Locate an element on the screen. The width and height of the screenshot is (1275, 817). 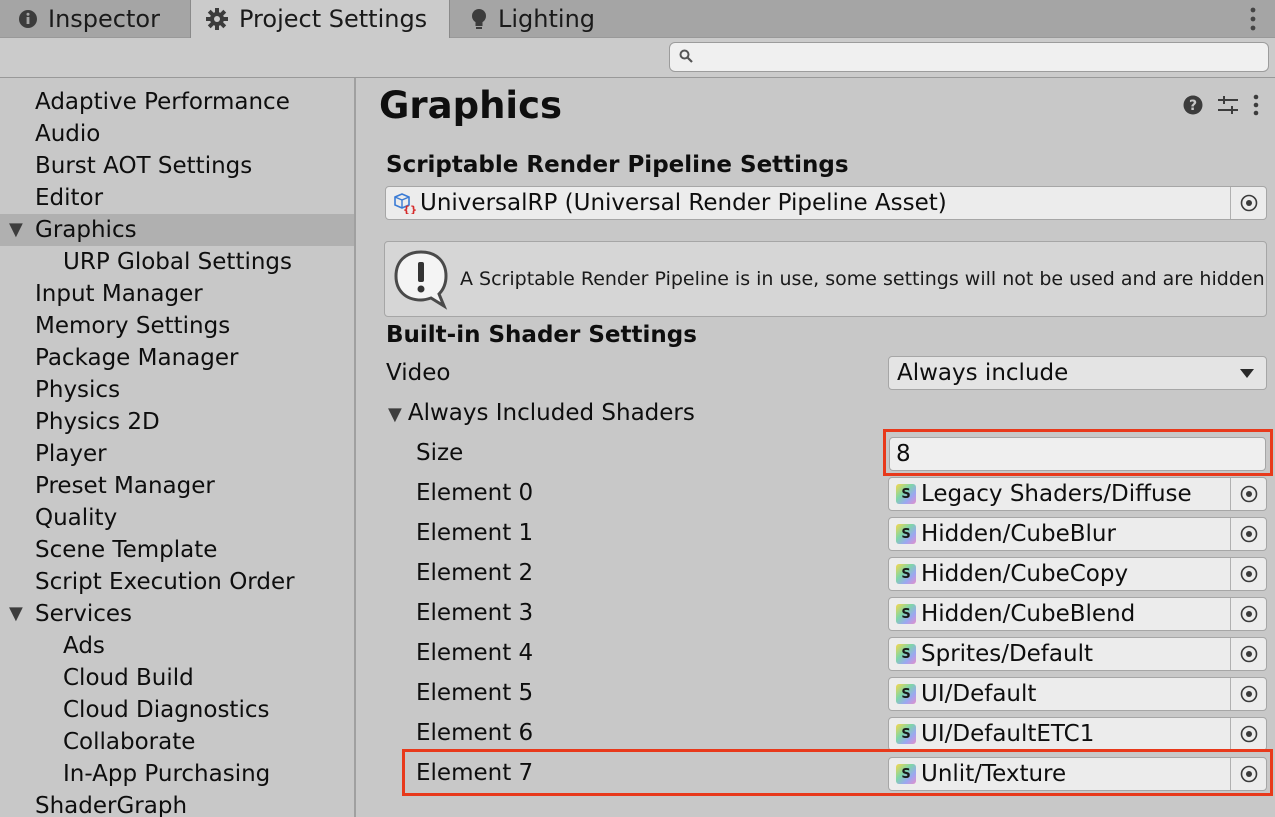
sidebar-item-editor: Editor is located at coordinates (177, 198).